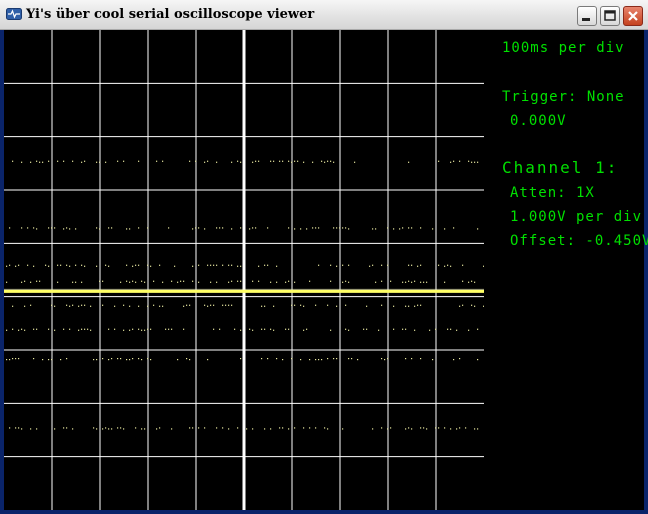 Image resolution: width=648 pixels, height=514 pixels. What do you see at coordinates (563, 97) in the screenshot?
I see `trigger-mode-readout: Trigger: None` at bounding box center [563, 97].